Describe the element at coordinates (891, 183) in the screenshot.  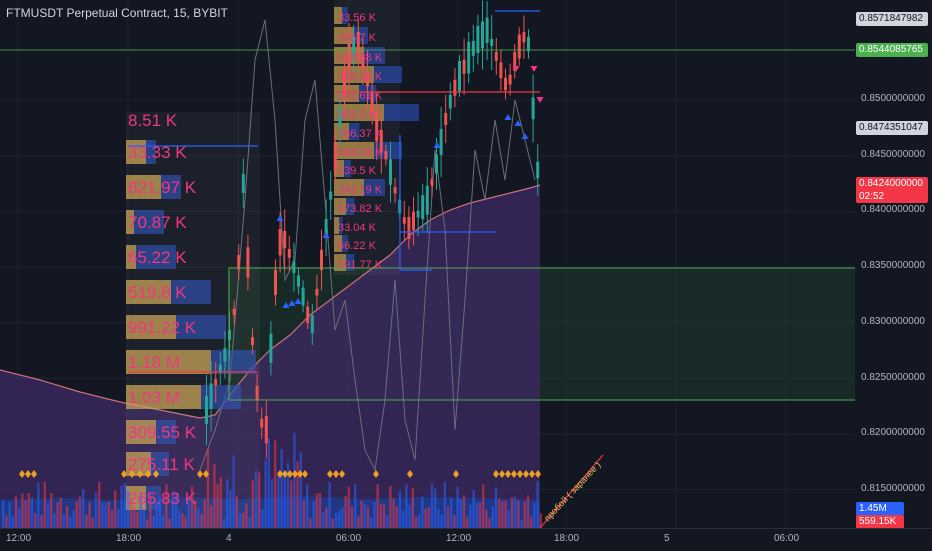
I see `last-price-value: 0.8424000000` at that location.